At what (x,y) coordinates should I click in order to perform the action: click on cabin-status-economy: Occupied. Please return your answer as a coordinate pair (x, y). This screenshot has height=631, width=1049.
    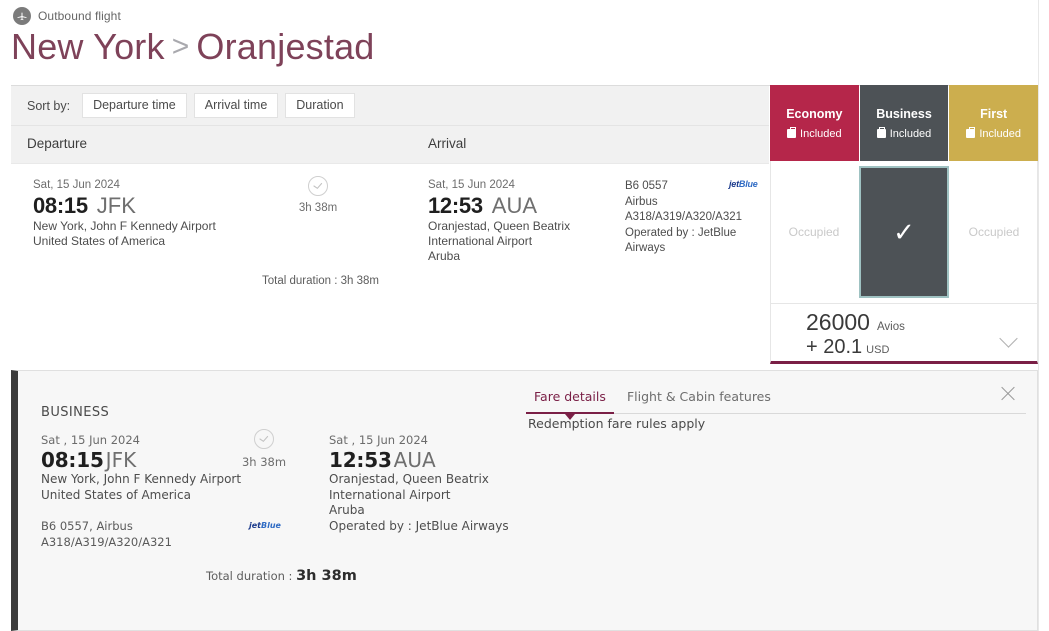
    Looking at the image, I should click on (814, 232).